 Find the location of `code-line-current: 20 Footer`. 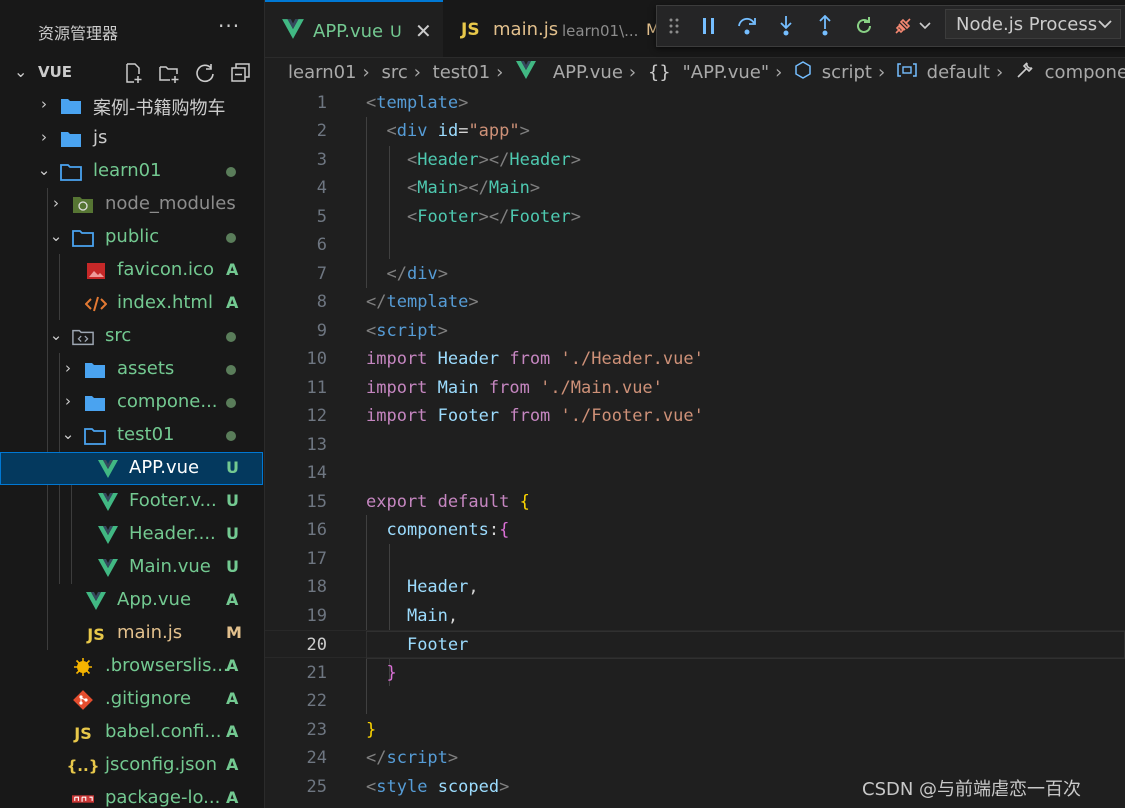

code-line-current: 20 Footer is located at coordinates (695, 644).